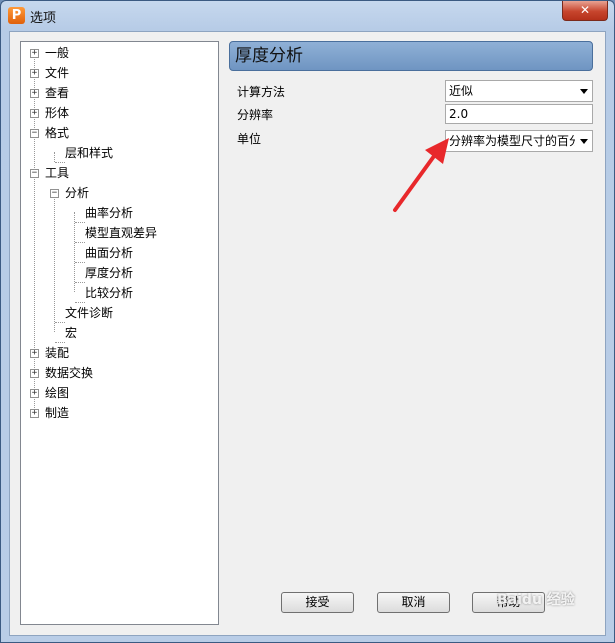 The image size is (615, 643). I want to click on tree-item-model-diff: 模型直观差异, so click(121, 233).